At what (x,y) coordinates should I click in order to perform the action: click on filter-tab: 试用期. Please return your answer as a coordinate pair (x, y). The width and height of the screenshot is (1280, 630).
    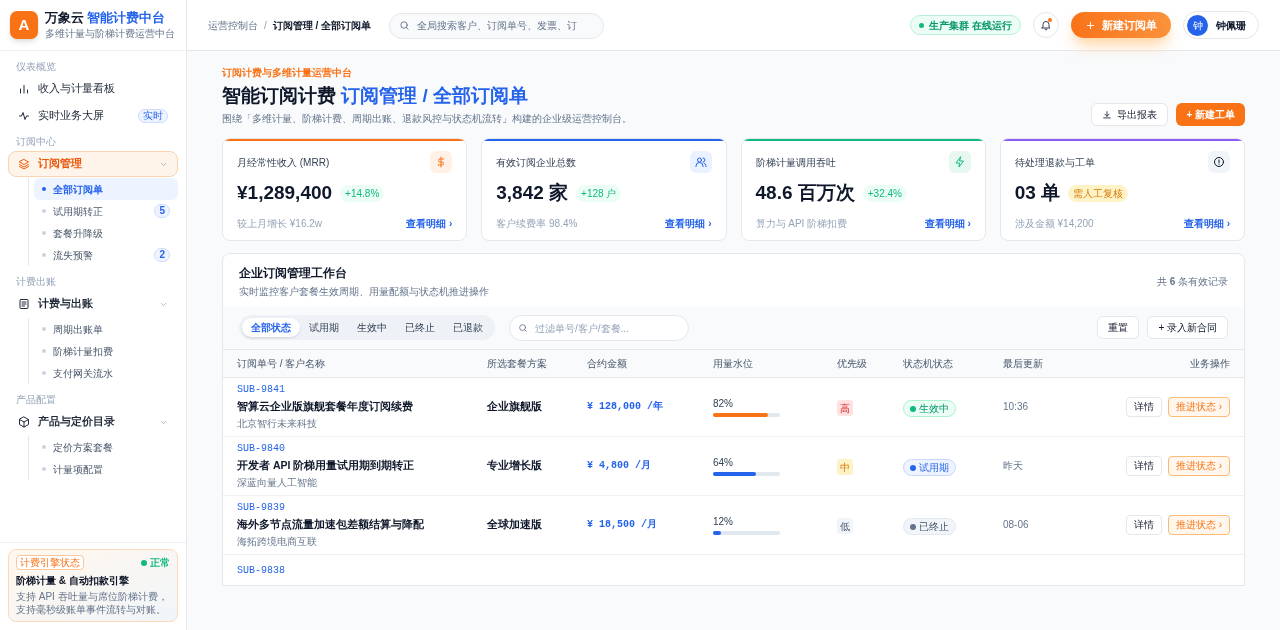
    Looking at the image, I should click on (324, 327).